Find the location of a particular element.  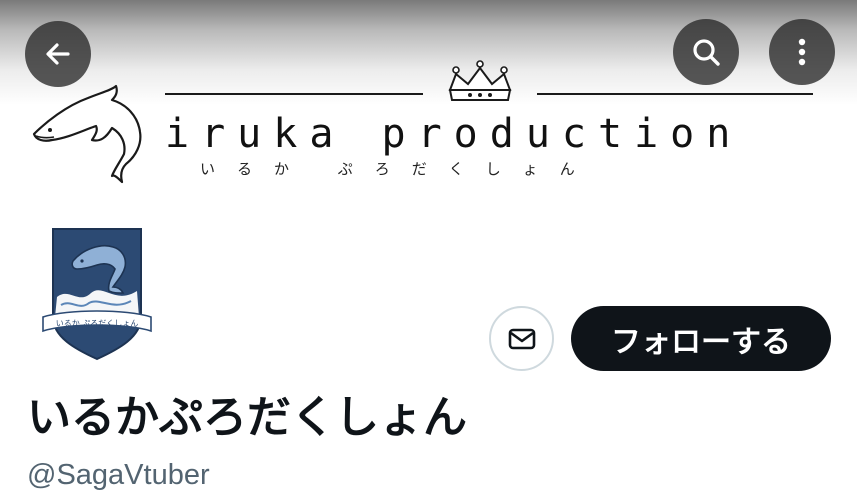

follow-button: フォローする is located at coordinates (701, 338).